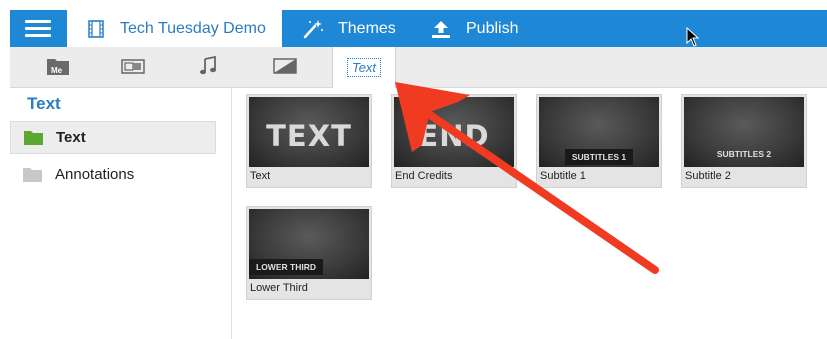 Image resolution: width=827 pixels, height=339 pixels. I want to click on sidebar-item-label: Text, so click(71, 137).